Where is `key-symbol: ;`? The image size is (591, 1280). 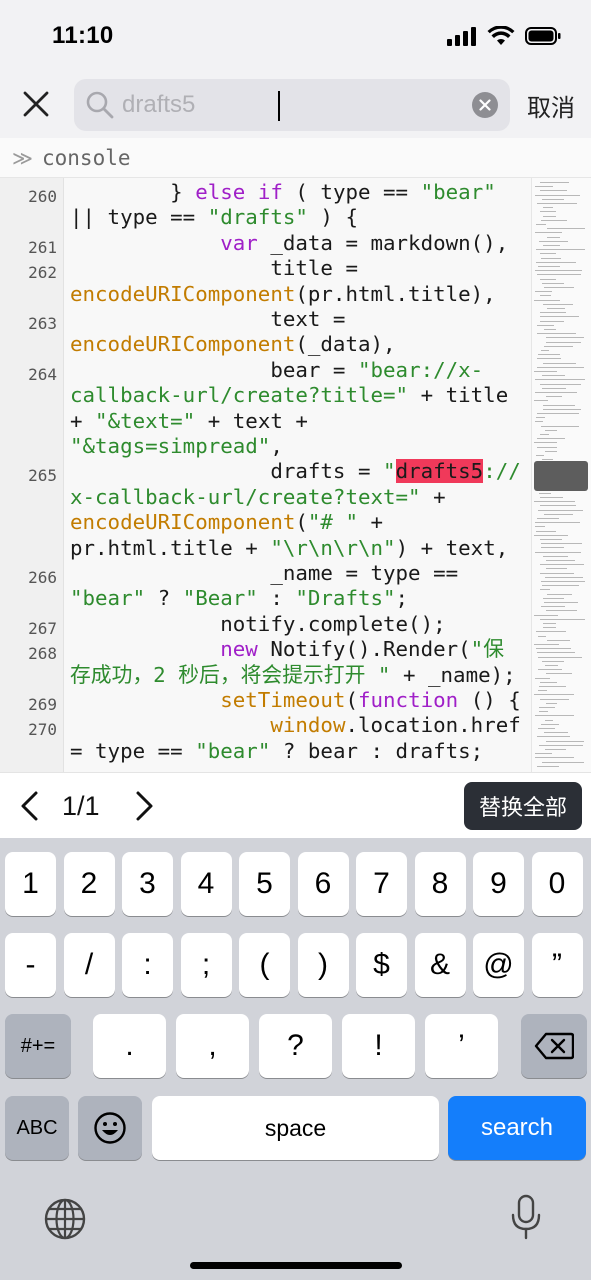 key-symbol: ; is located at coordinates (206, 965).